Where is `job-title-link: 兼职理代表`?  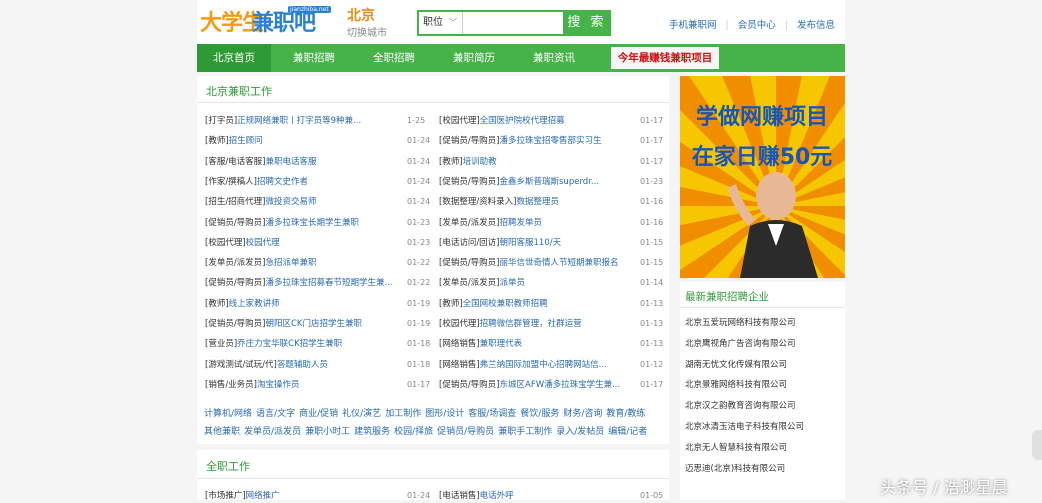
job-title-link: 兼职理代表 is located at coordinates (501, 344).